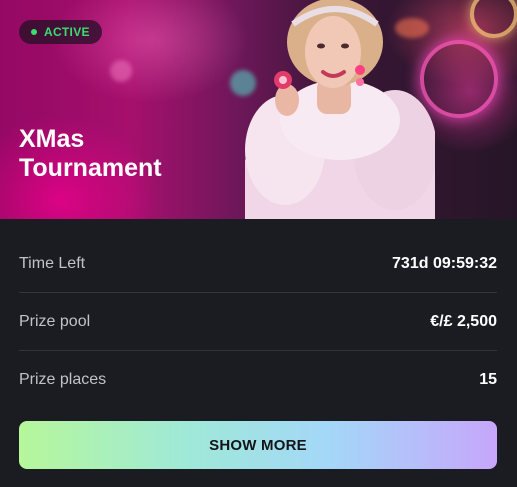  I want to click on detail-value: €/£ 2,500, so click(463, 321).